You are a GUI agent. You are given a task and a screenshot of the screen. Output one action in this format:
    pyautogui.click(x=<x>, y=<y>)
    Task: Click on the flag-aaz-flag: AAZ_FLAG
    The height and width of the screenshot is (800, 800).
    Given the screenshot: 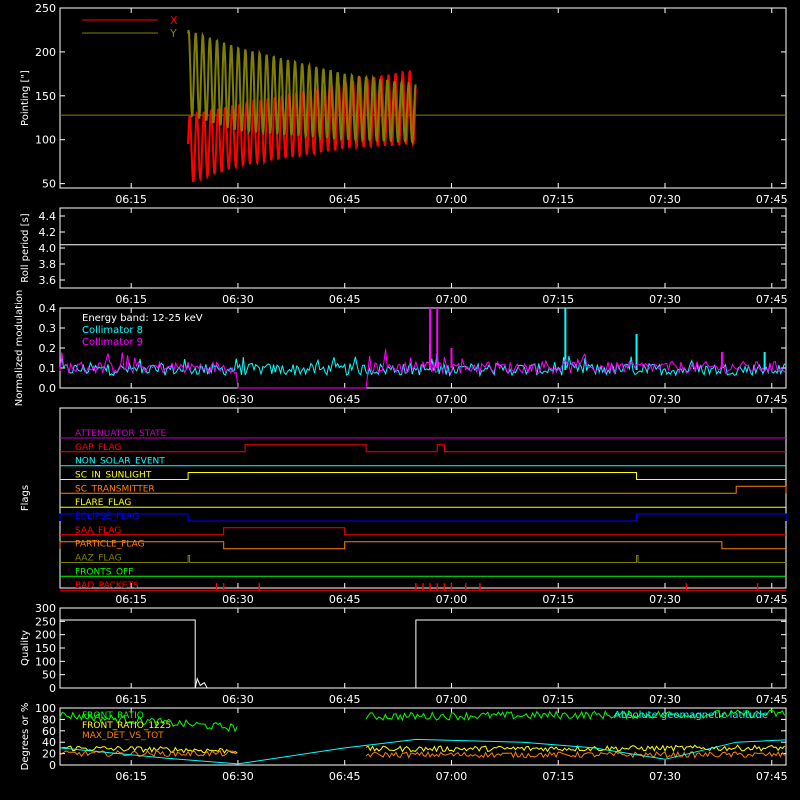 What is the action you would take?
    pyautogui.click(x=423, y=559)
    